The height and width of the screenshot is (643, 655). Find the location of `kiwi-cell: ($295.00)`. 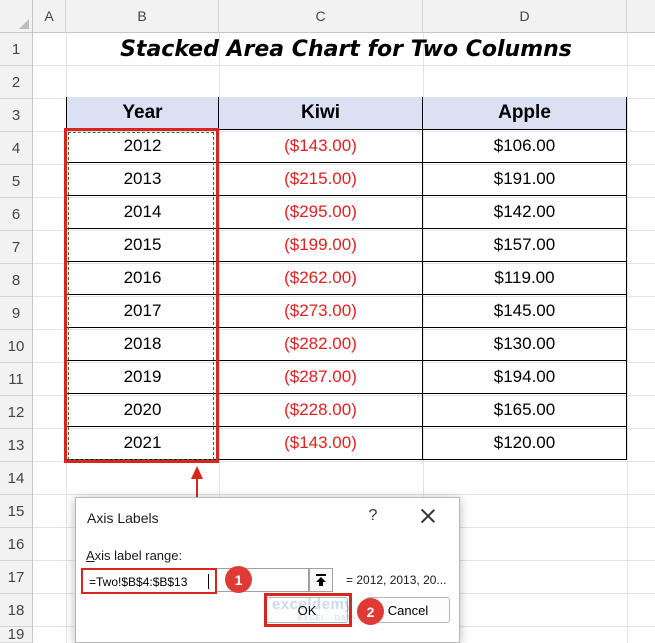

kiwi-cell: ($295.00) is located at coordinates (321, 212).